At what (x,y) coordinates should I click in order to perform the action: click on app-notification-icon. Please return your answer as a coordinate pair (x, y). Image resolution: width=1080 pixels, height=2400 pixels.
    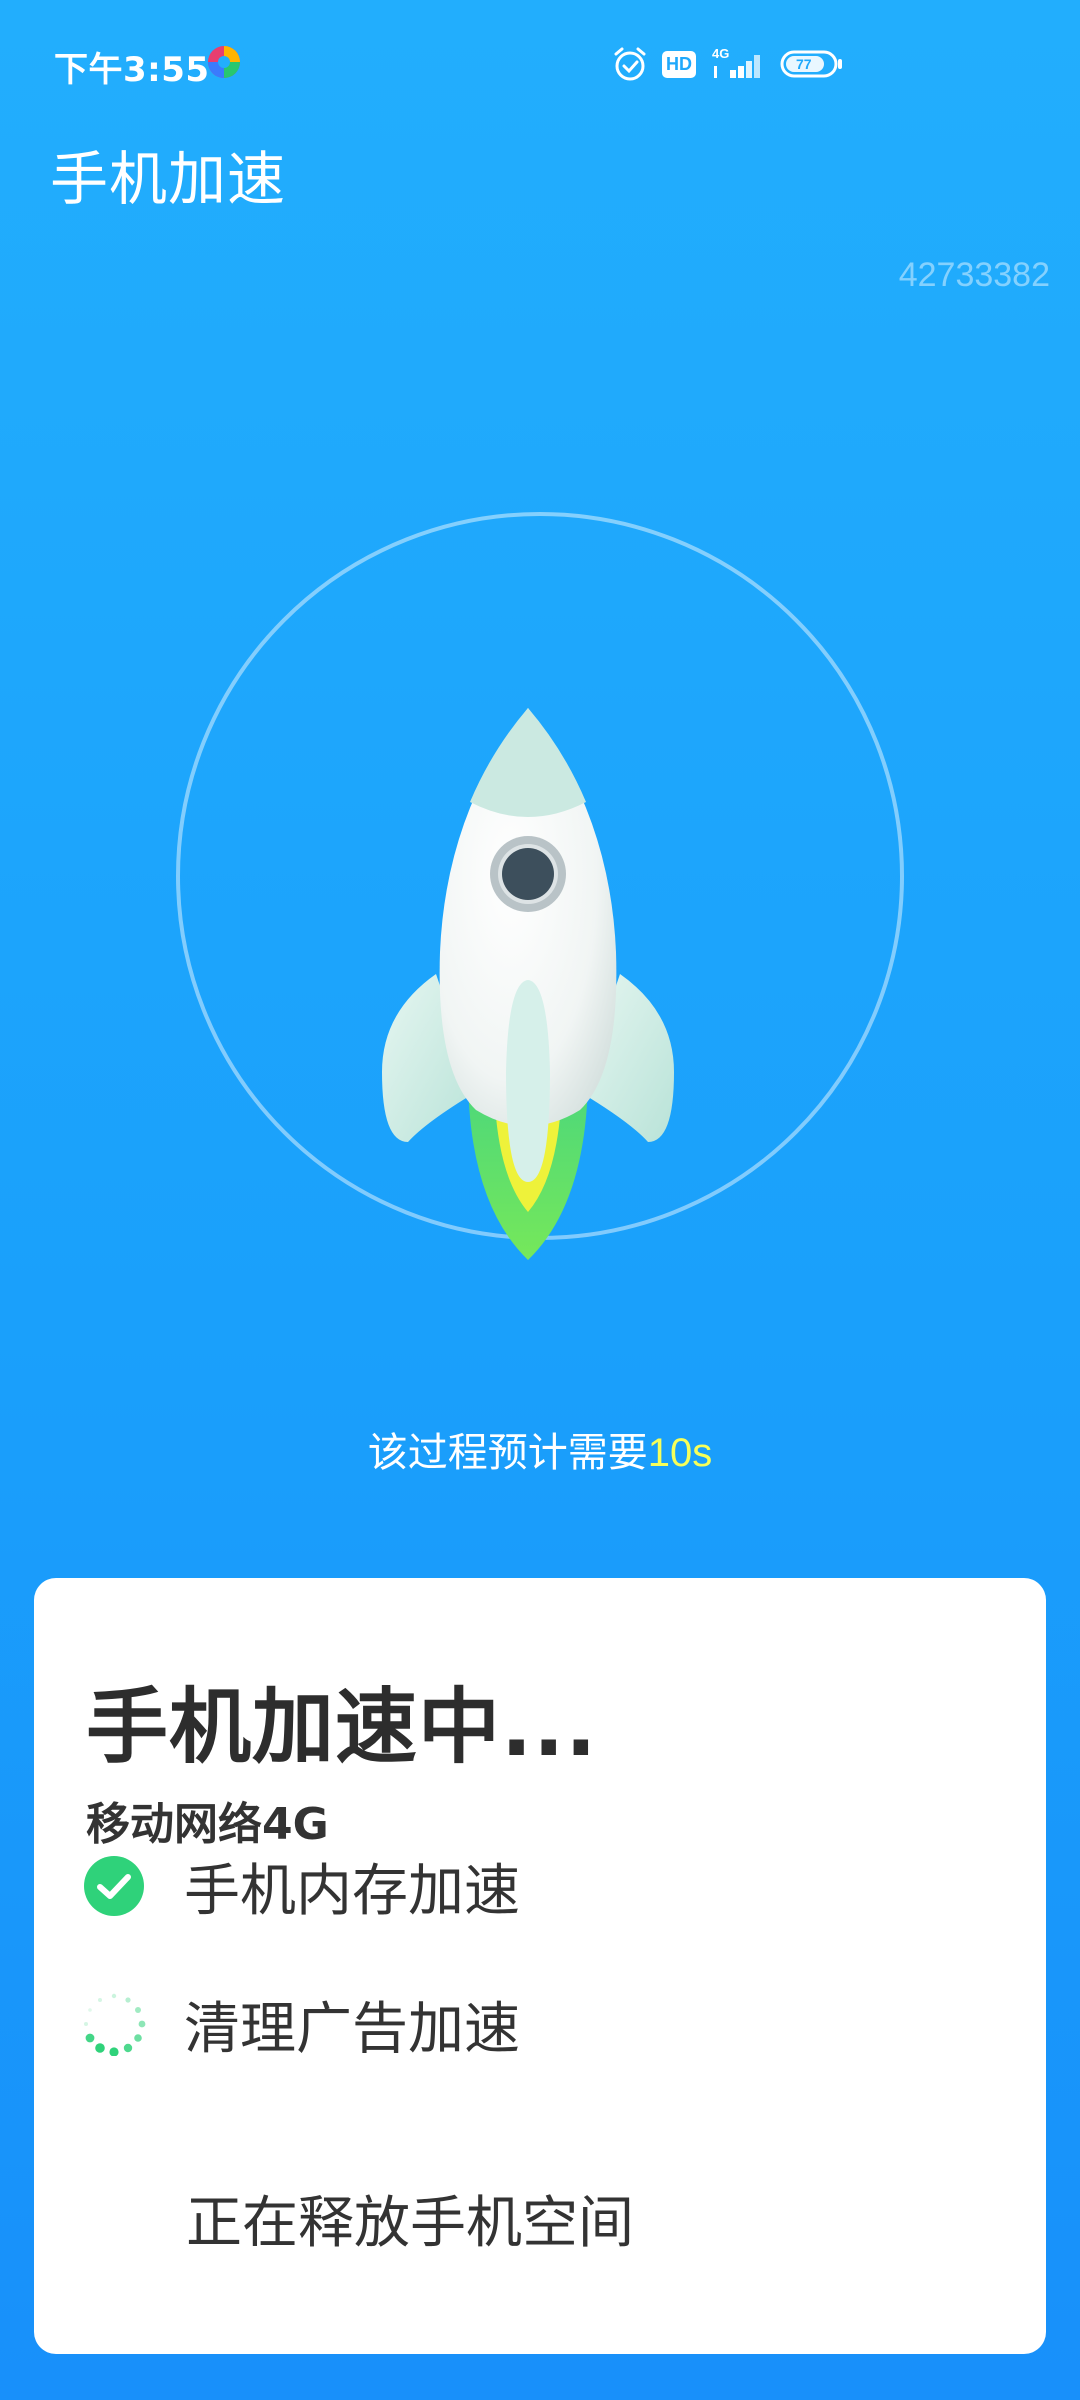
    Looking at the image, I should click on (224, 62).